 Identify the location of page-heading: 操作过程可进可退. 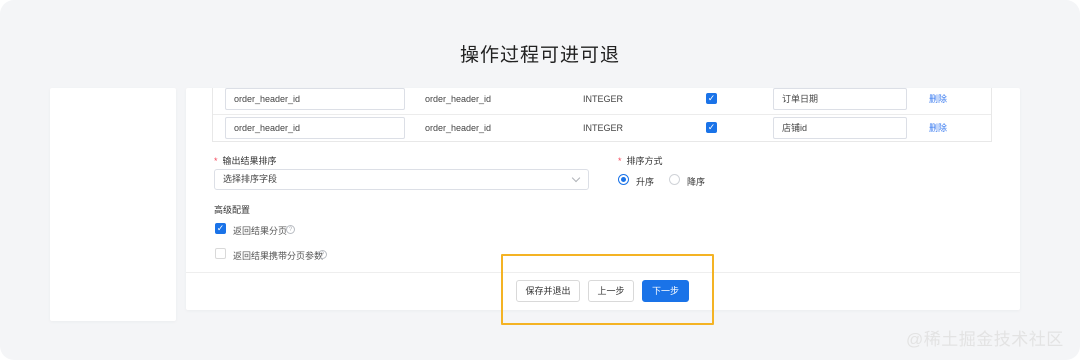
(539, 55).